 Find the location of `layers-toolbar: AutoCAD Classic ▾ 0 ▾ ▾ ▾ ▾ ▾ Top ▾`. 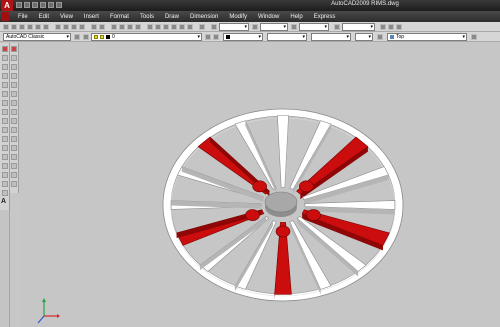

layers-toolbar: AutoCAD Classic ▾ 0 ▾ ▾ ▾ ▾ ▾ Top ▾ is located at coordinates (250, 37).